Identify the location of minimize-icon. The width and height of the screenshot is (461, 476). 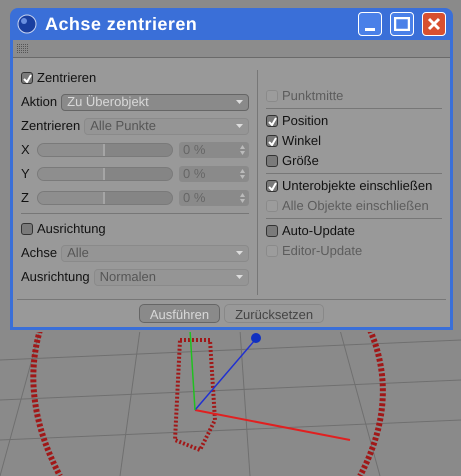
(370, 29).